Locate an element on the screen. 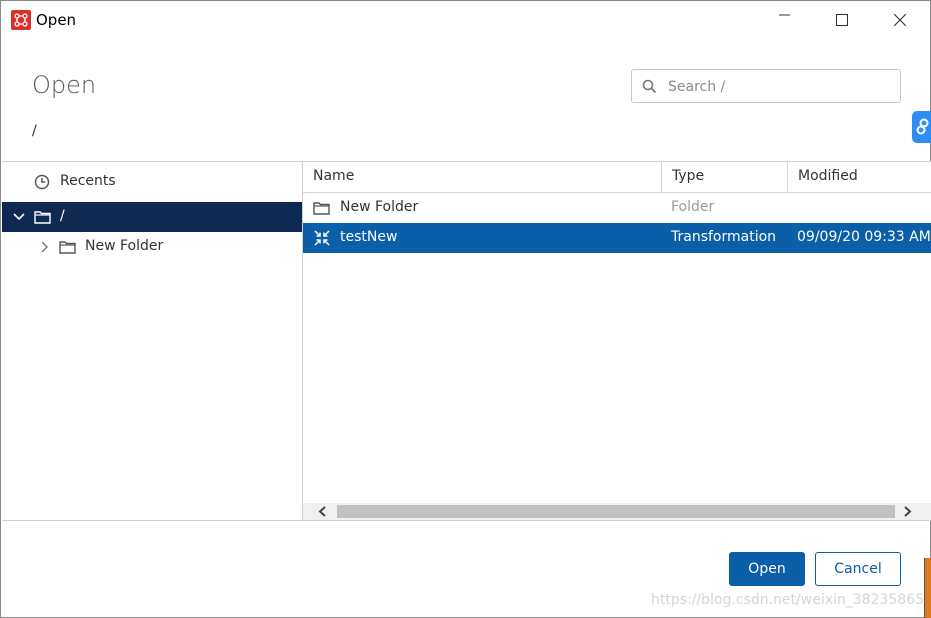 This screenshot has width=931, height=618. scroll-right-icon is located at coordinates (908, 511).